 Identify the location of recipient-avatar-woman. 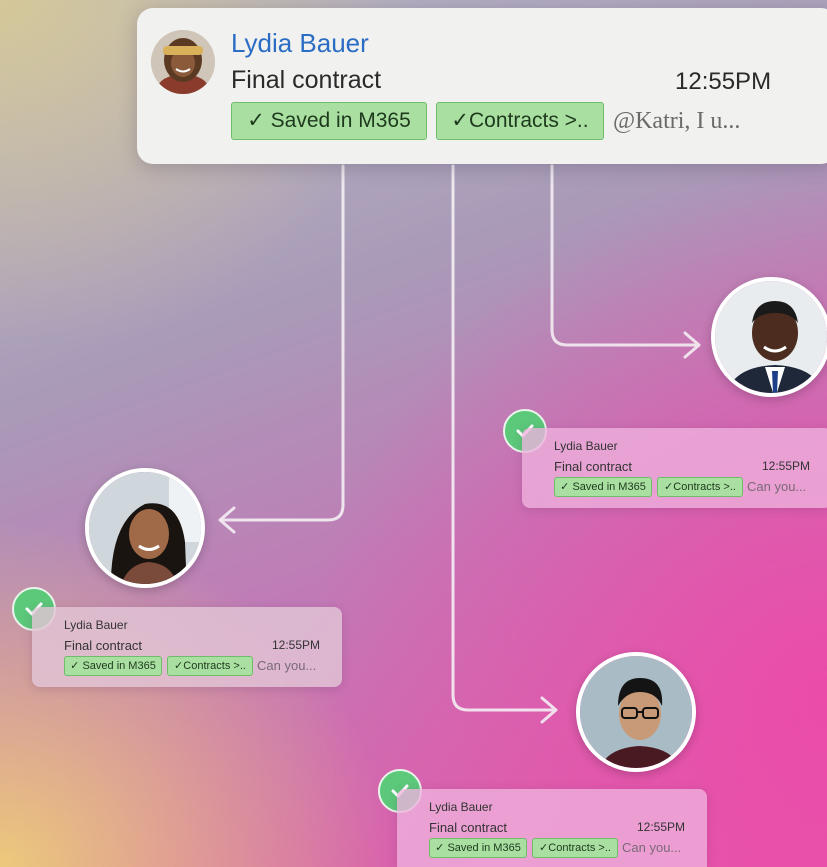
(145, 528).